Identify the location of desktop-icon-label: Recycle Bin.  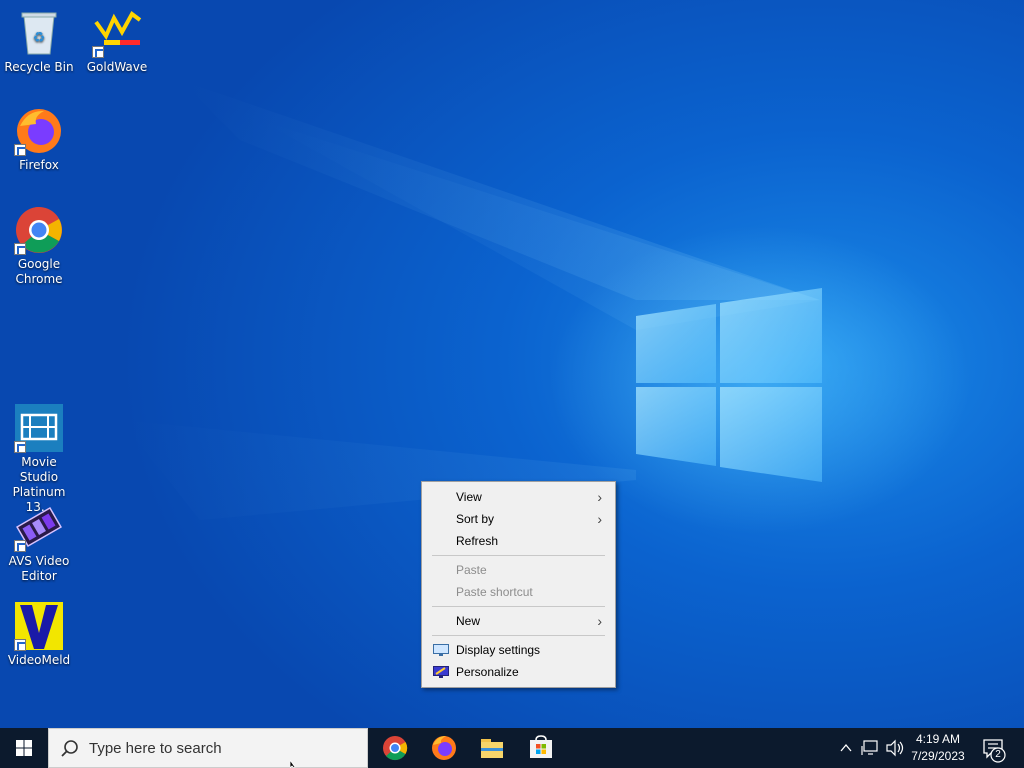
(39, 67).